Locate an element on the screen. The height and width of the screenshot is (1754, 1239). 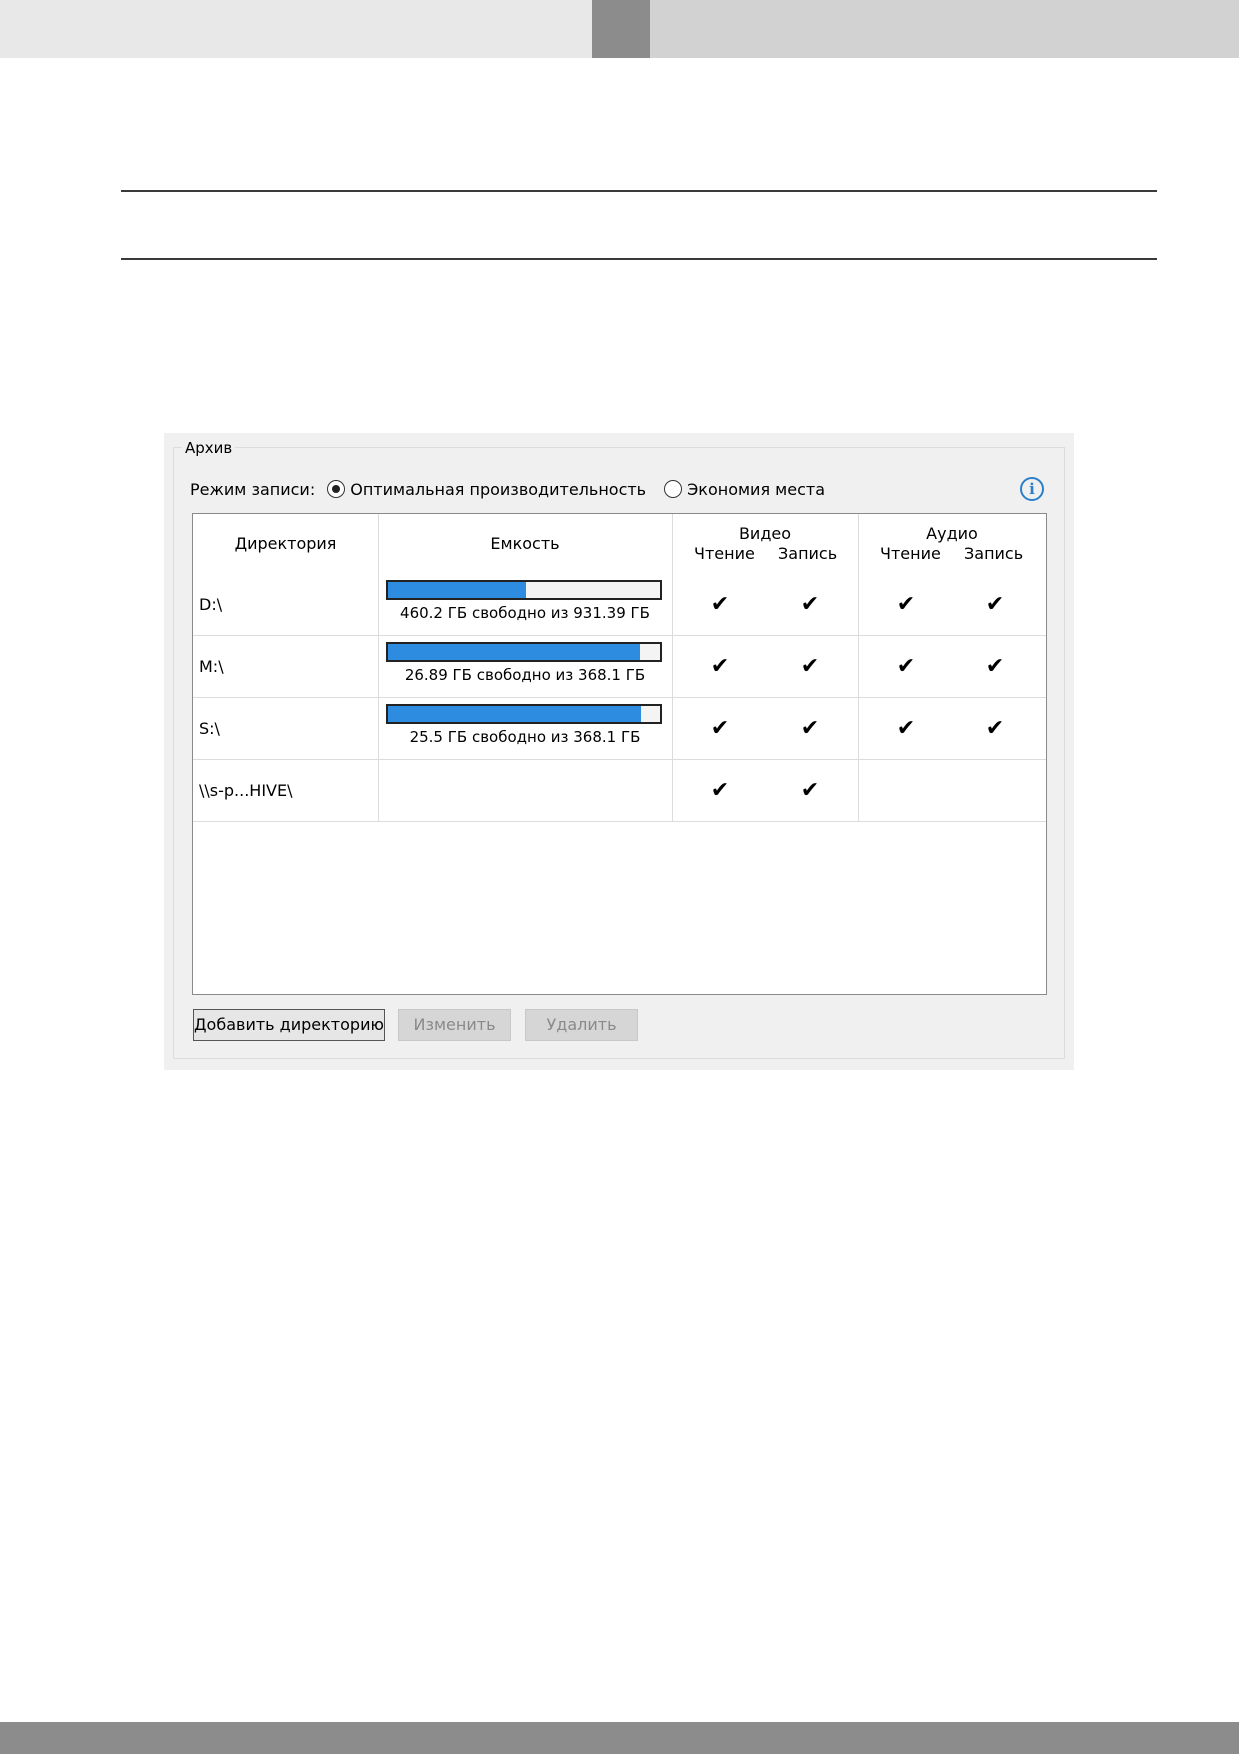
directory-cell: D:\ is located at coordinates (211, 604).